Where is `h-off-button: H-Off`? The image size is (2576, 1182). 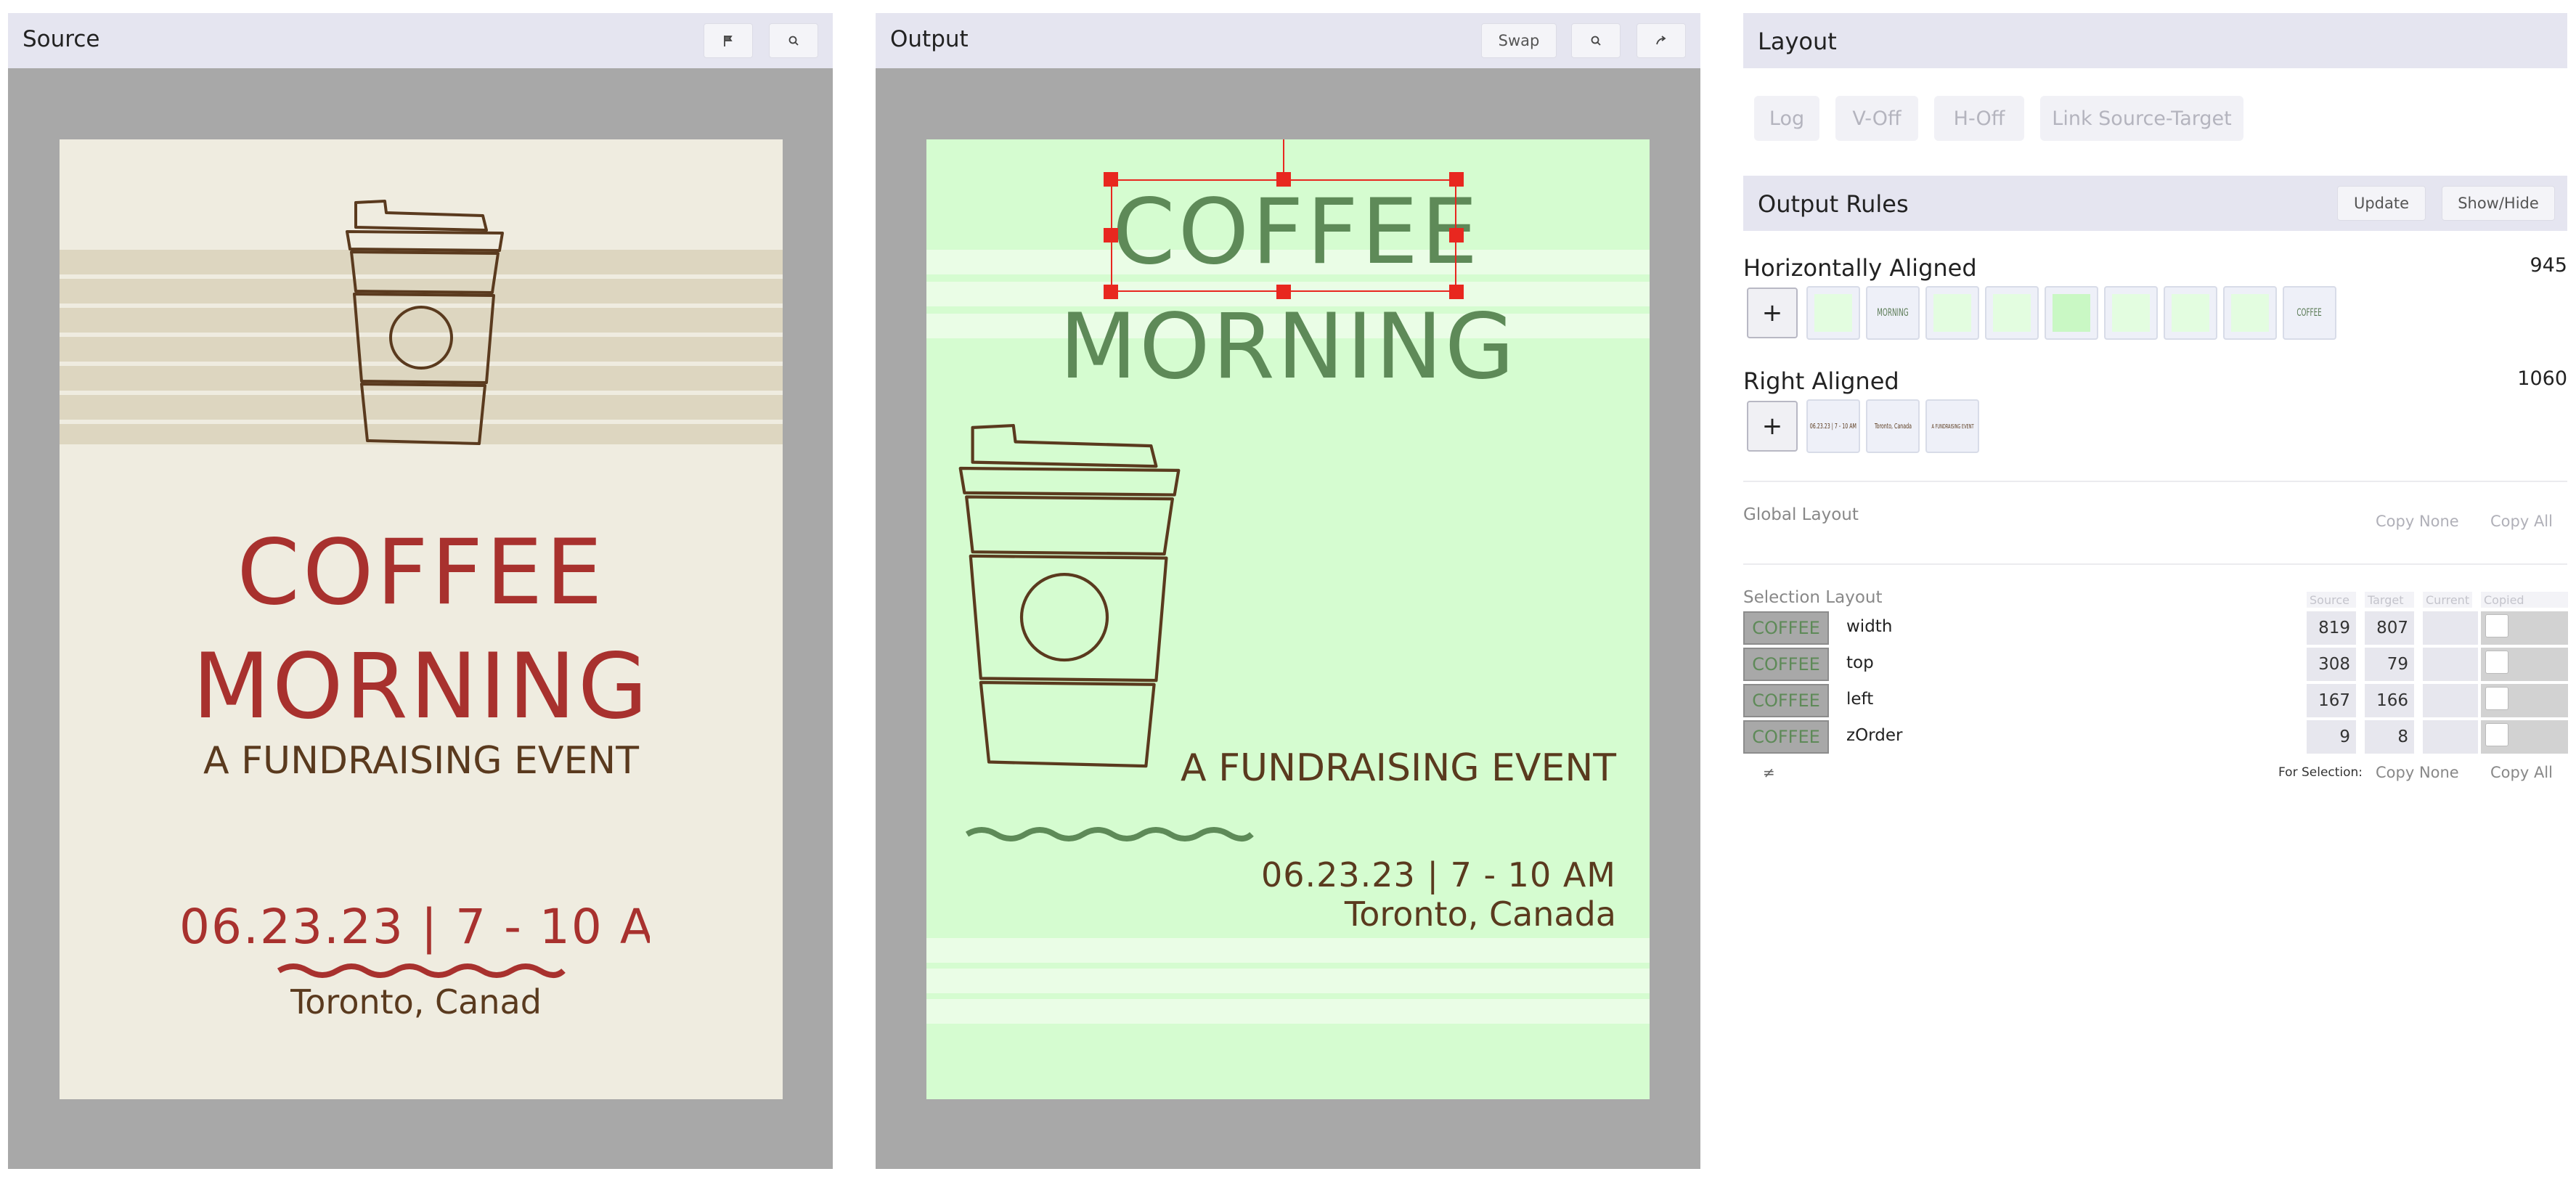
h-off-button: H-Off is located at coordinates (1979, 118).